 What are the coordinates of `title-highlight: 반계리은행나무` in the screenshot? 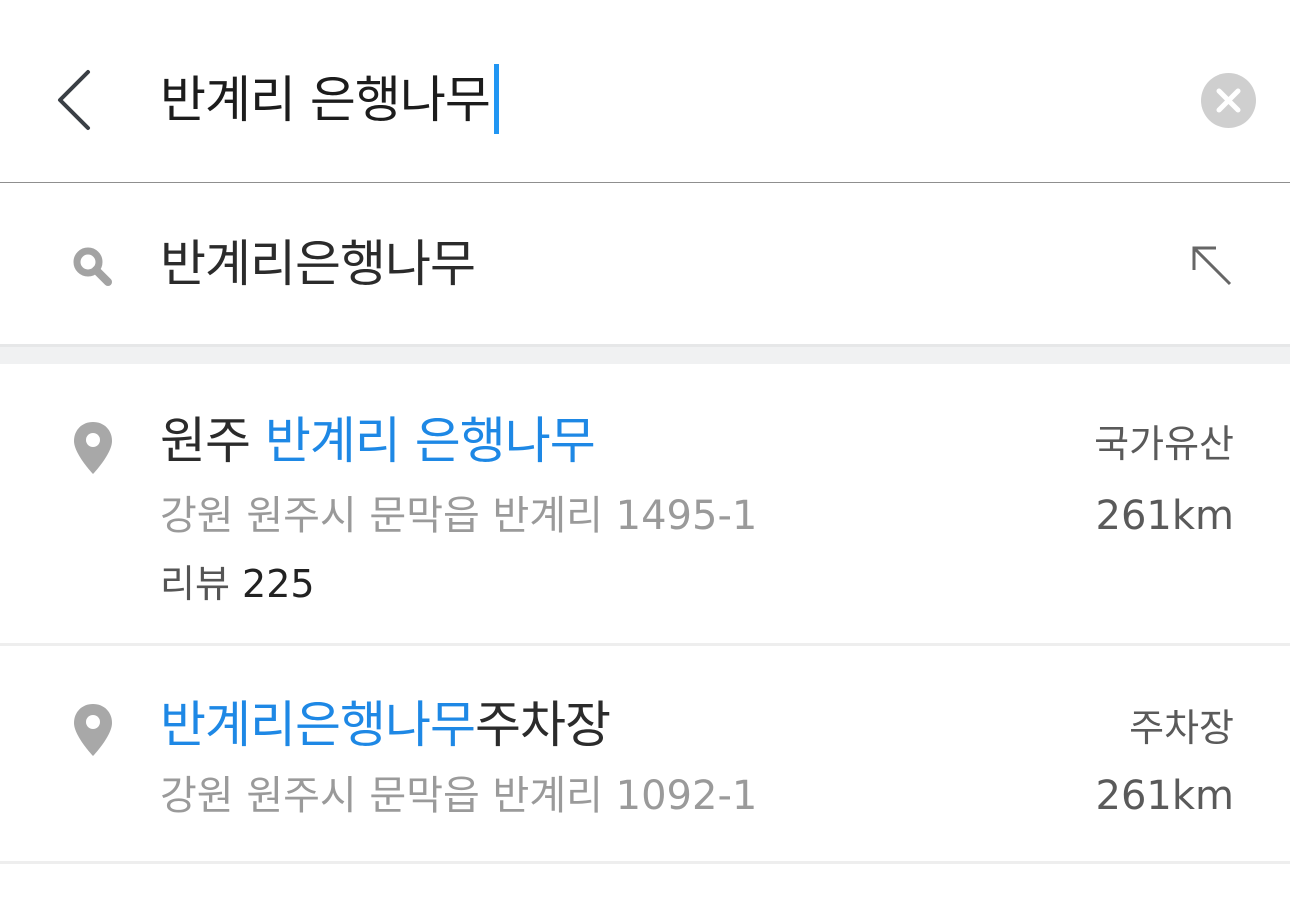 It's located at (318, 725).